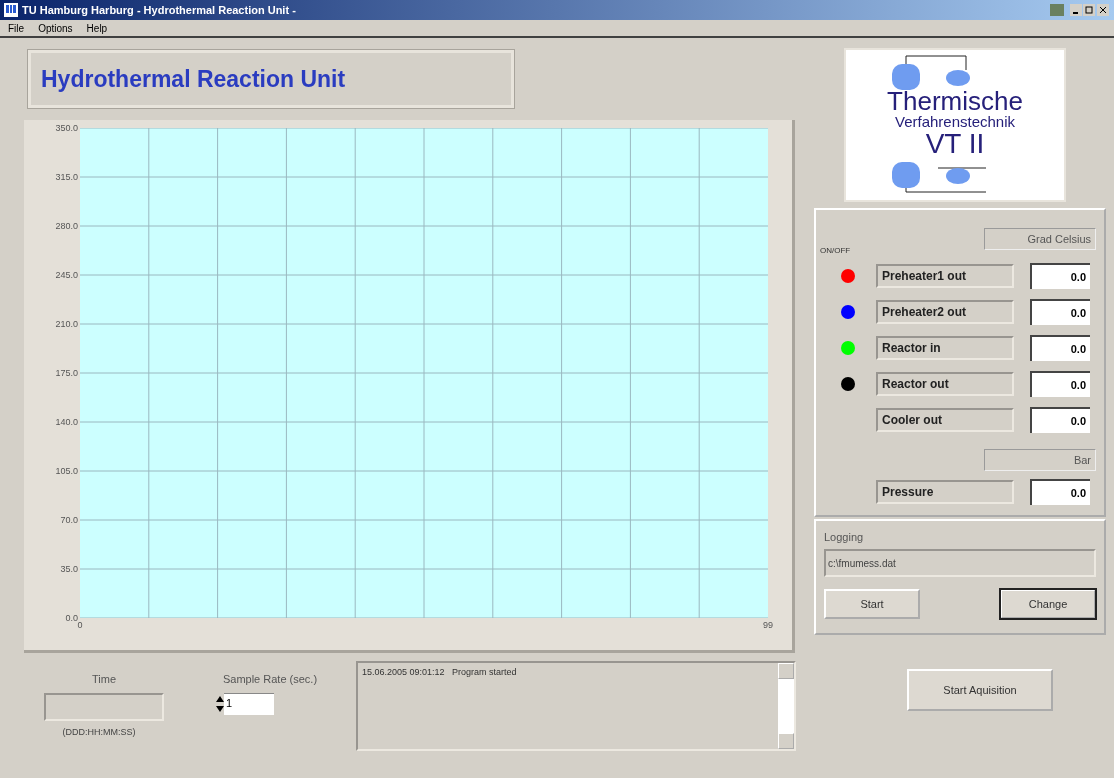 The width and height of the screenshot is (1114, 778). What do you see at coordinates (159, 10) in the screenshot?
I see `window-title: TU Hamburg Harburg - Hydrothermal Reaction Unit -` at bounding box center [159, 10].